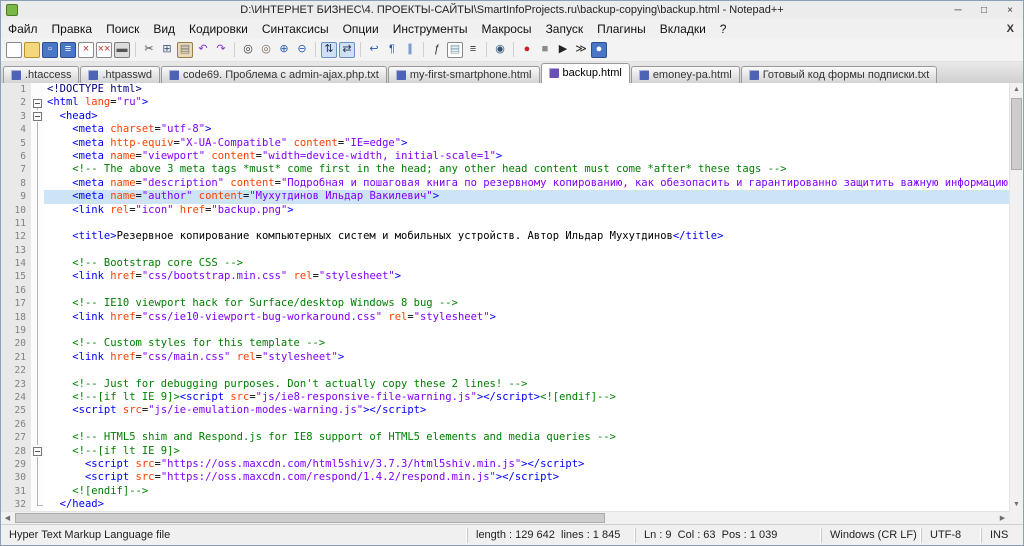 The width and height of the screenshot is (1024, 546). What do you see at coordinates (122, 29) in the screenshot?
I see `menu-item-2: Поиск` at bounding box center [122, 29].